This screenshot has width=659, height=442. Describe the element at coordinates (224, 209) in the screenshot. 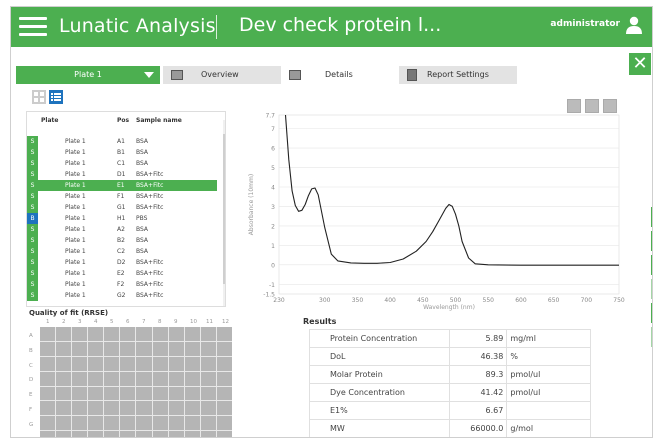

I see `scrollbar-thumb` at that location.